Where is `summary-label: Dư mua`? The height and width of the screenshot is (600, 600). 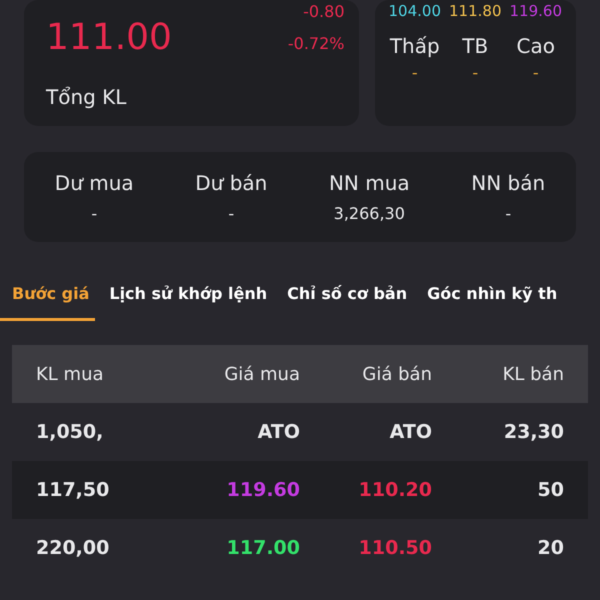 summary-label: Dư mua is located at coordinates (94, 183).